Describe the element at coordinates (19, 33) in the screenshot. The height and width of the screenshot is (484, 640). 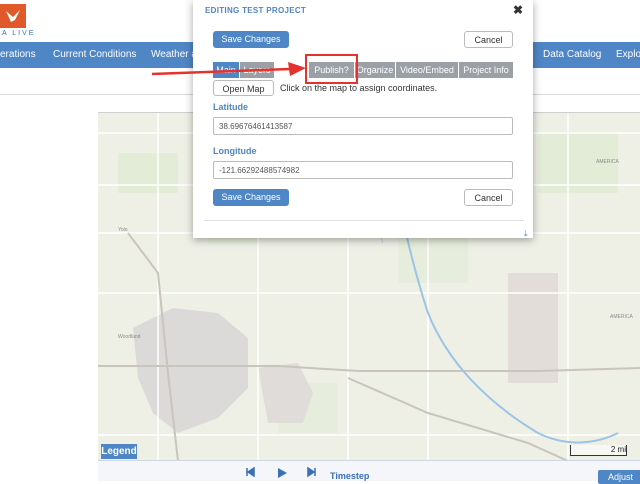
I see `logo-text: A LIVE` at that location.